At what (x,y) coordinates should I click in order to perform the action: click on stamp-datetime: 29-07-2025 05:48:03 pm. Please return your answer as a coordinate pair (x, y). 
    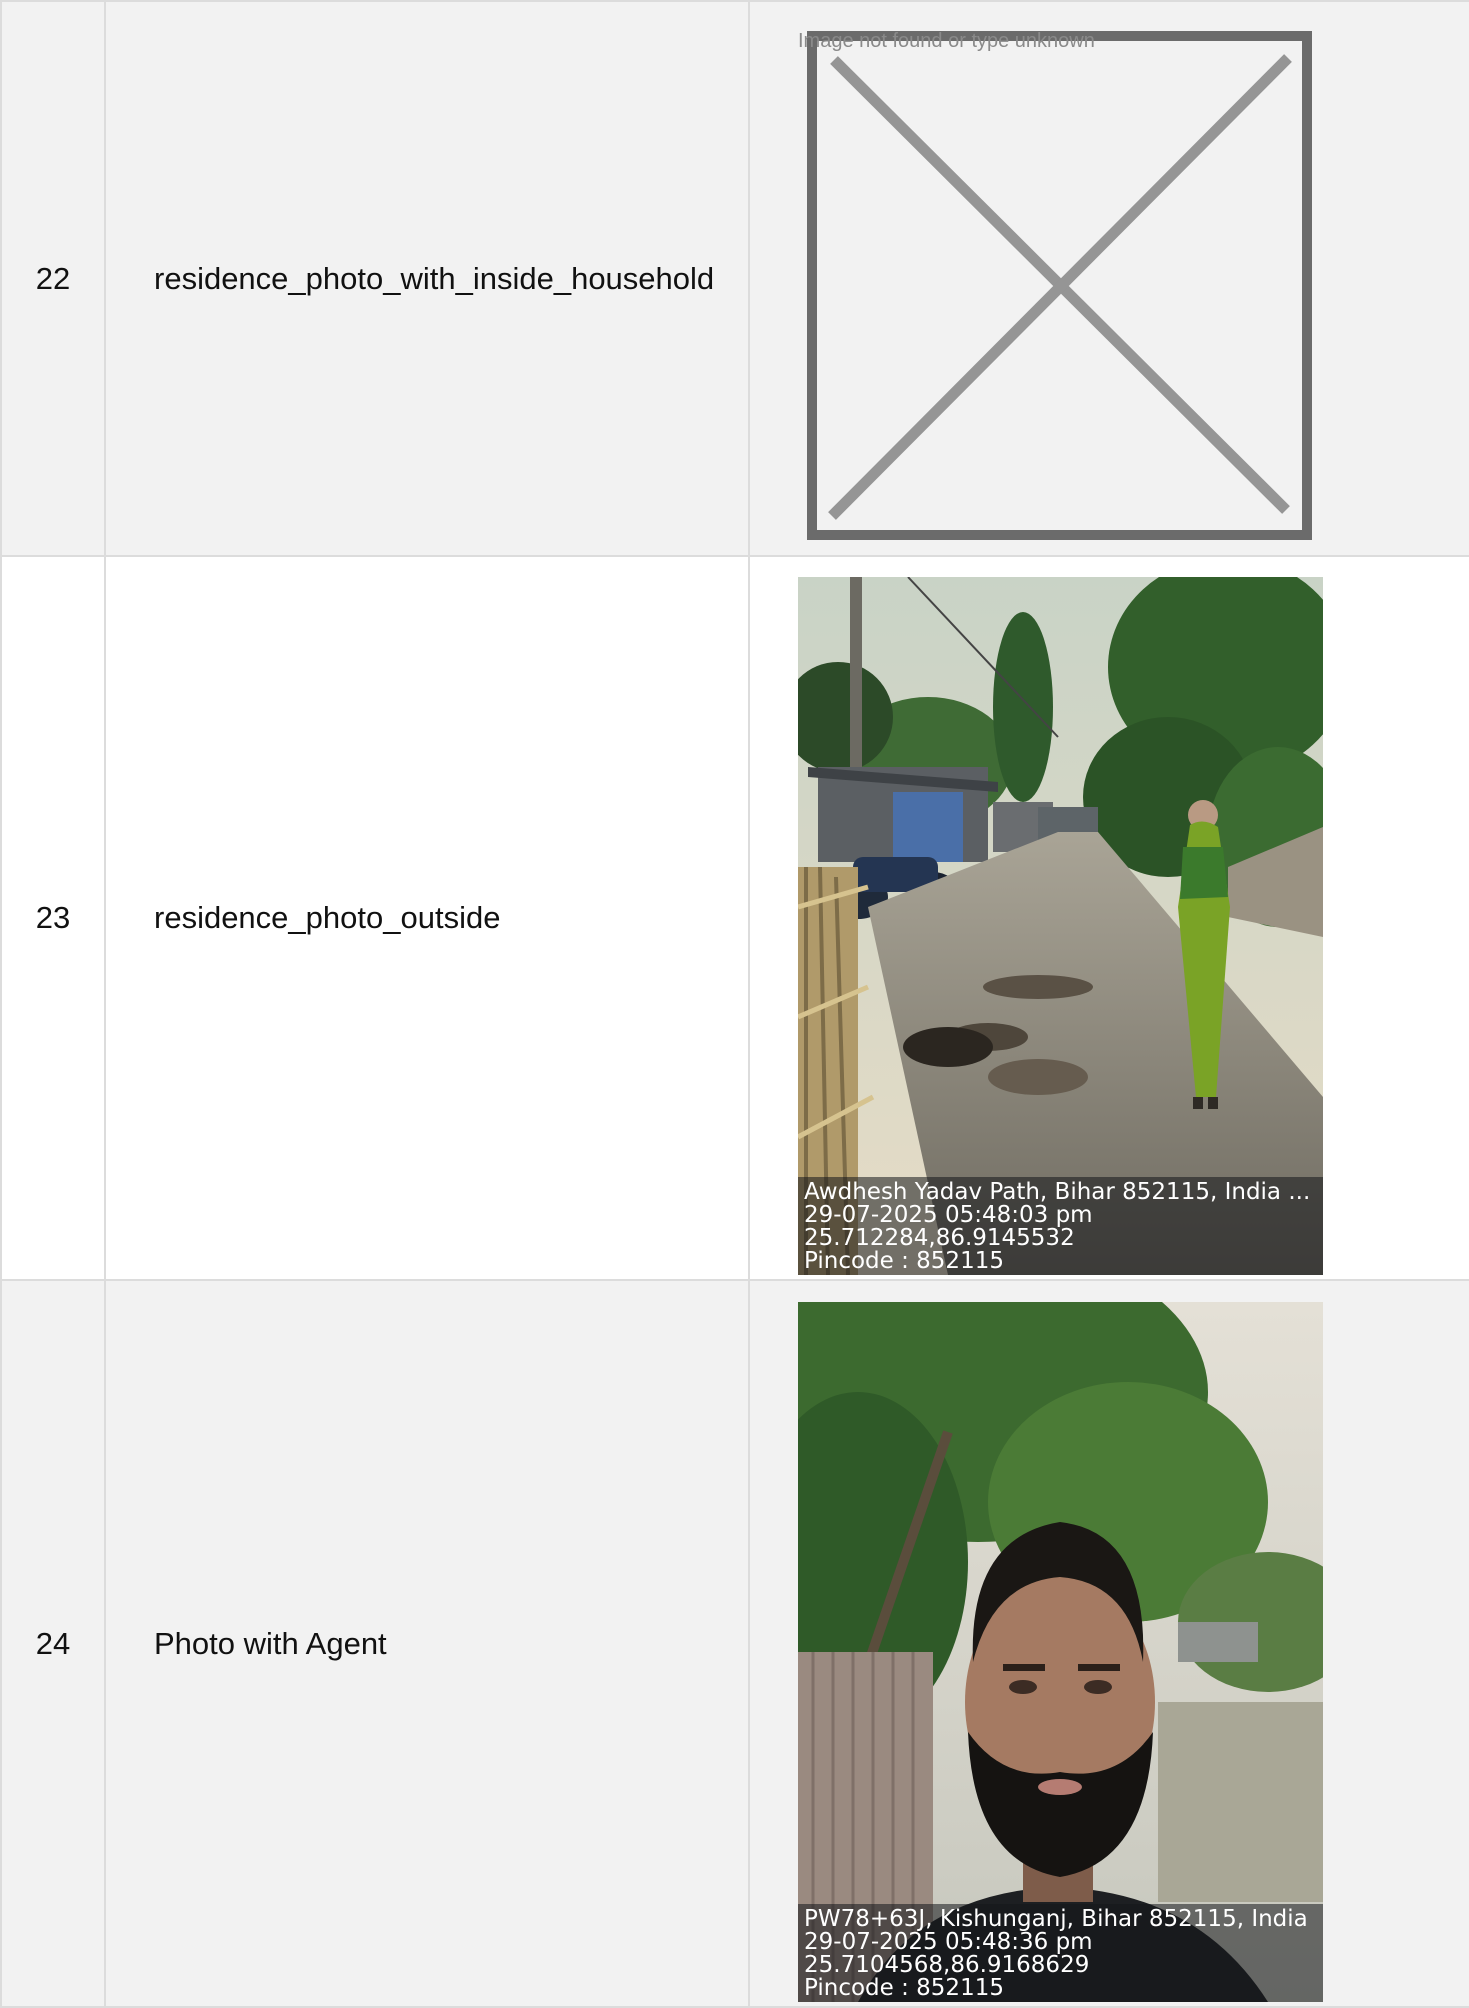
    Looking at the image, I should click on (948, 1215).